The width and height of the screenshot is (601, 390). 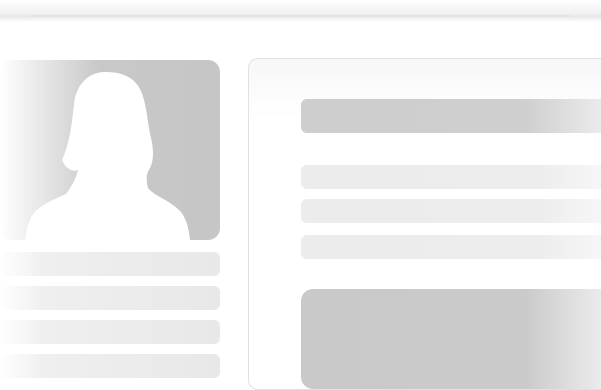 What do you see at coordinates (300, 11) in the screenshot?
I see `top-divider` at bounding box center [300, 11].